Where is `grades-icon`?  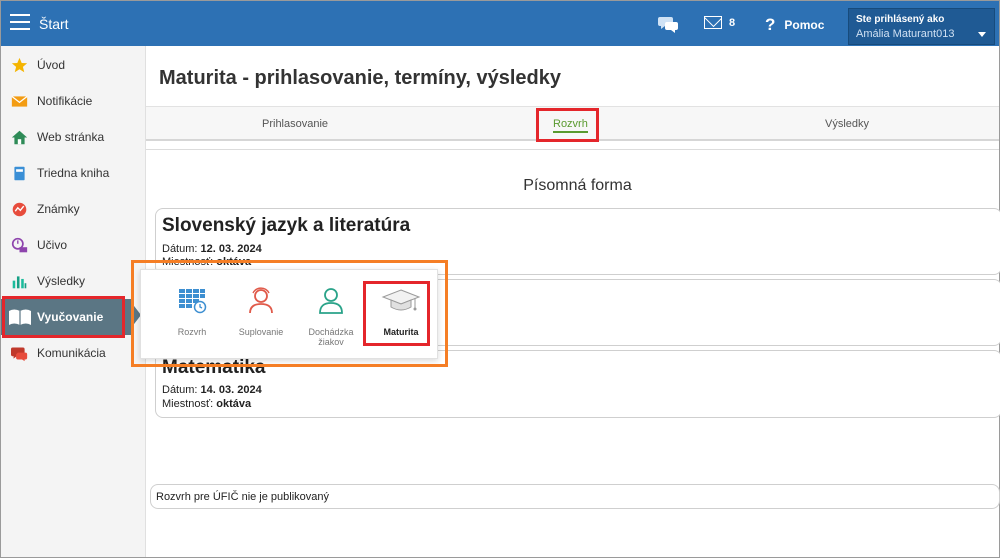
grades-icon is located at coordinates (19, 209).